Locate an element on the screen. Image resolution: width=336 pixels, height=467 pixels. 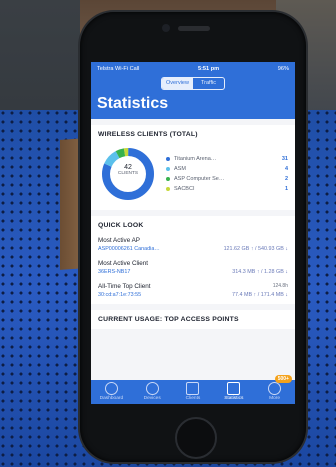
clock: 5:51 pm is located at coordinates (208, 68).